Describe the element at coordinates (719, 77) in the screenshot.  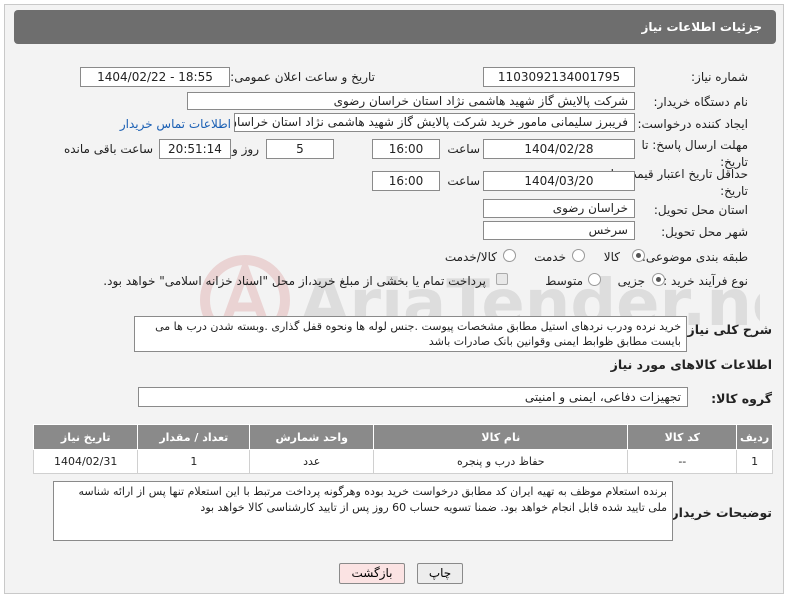
I see `need-number-label: شماره نیاز:` at that location.